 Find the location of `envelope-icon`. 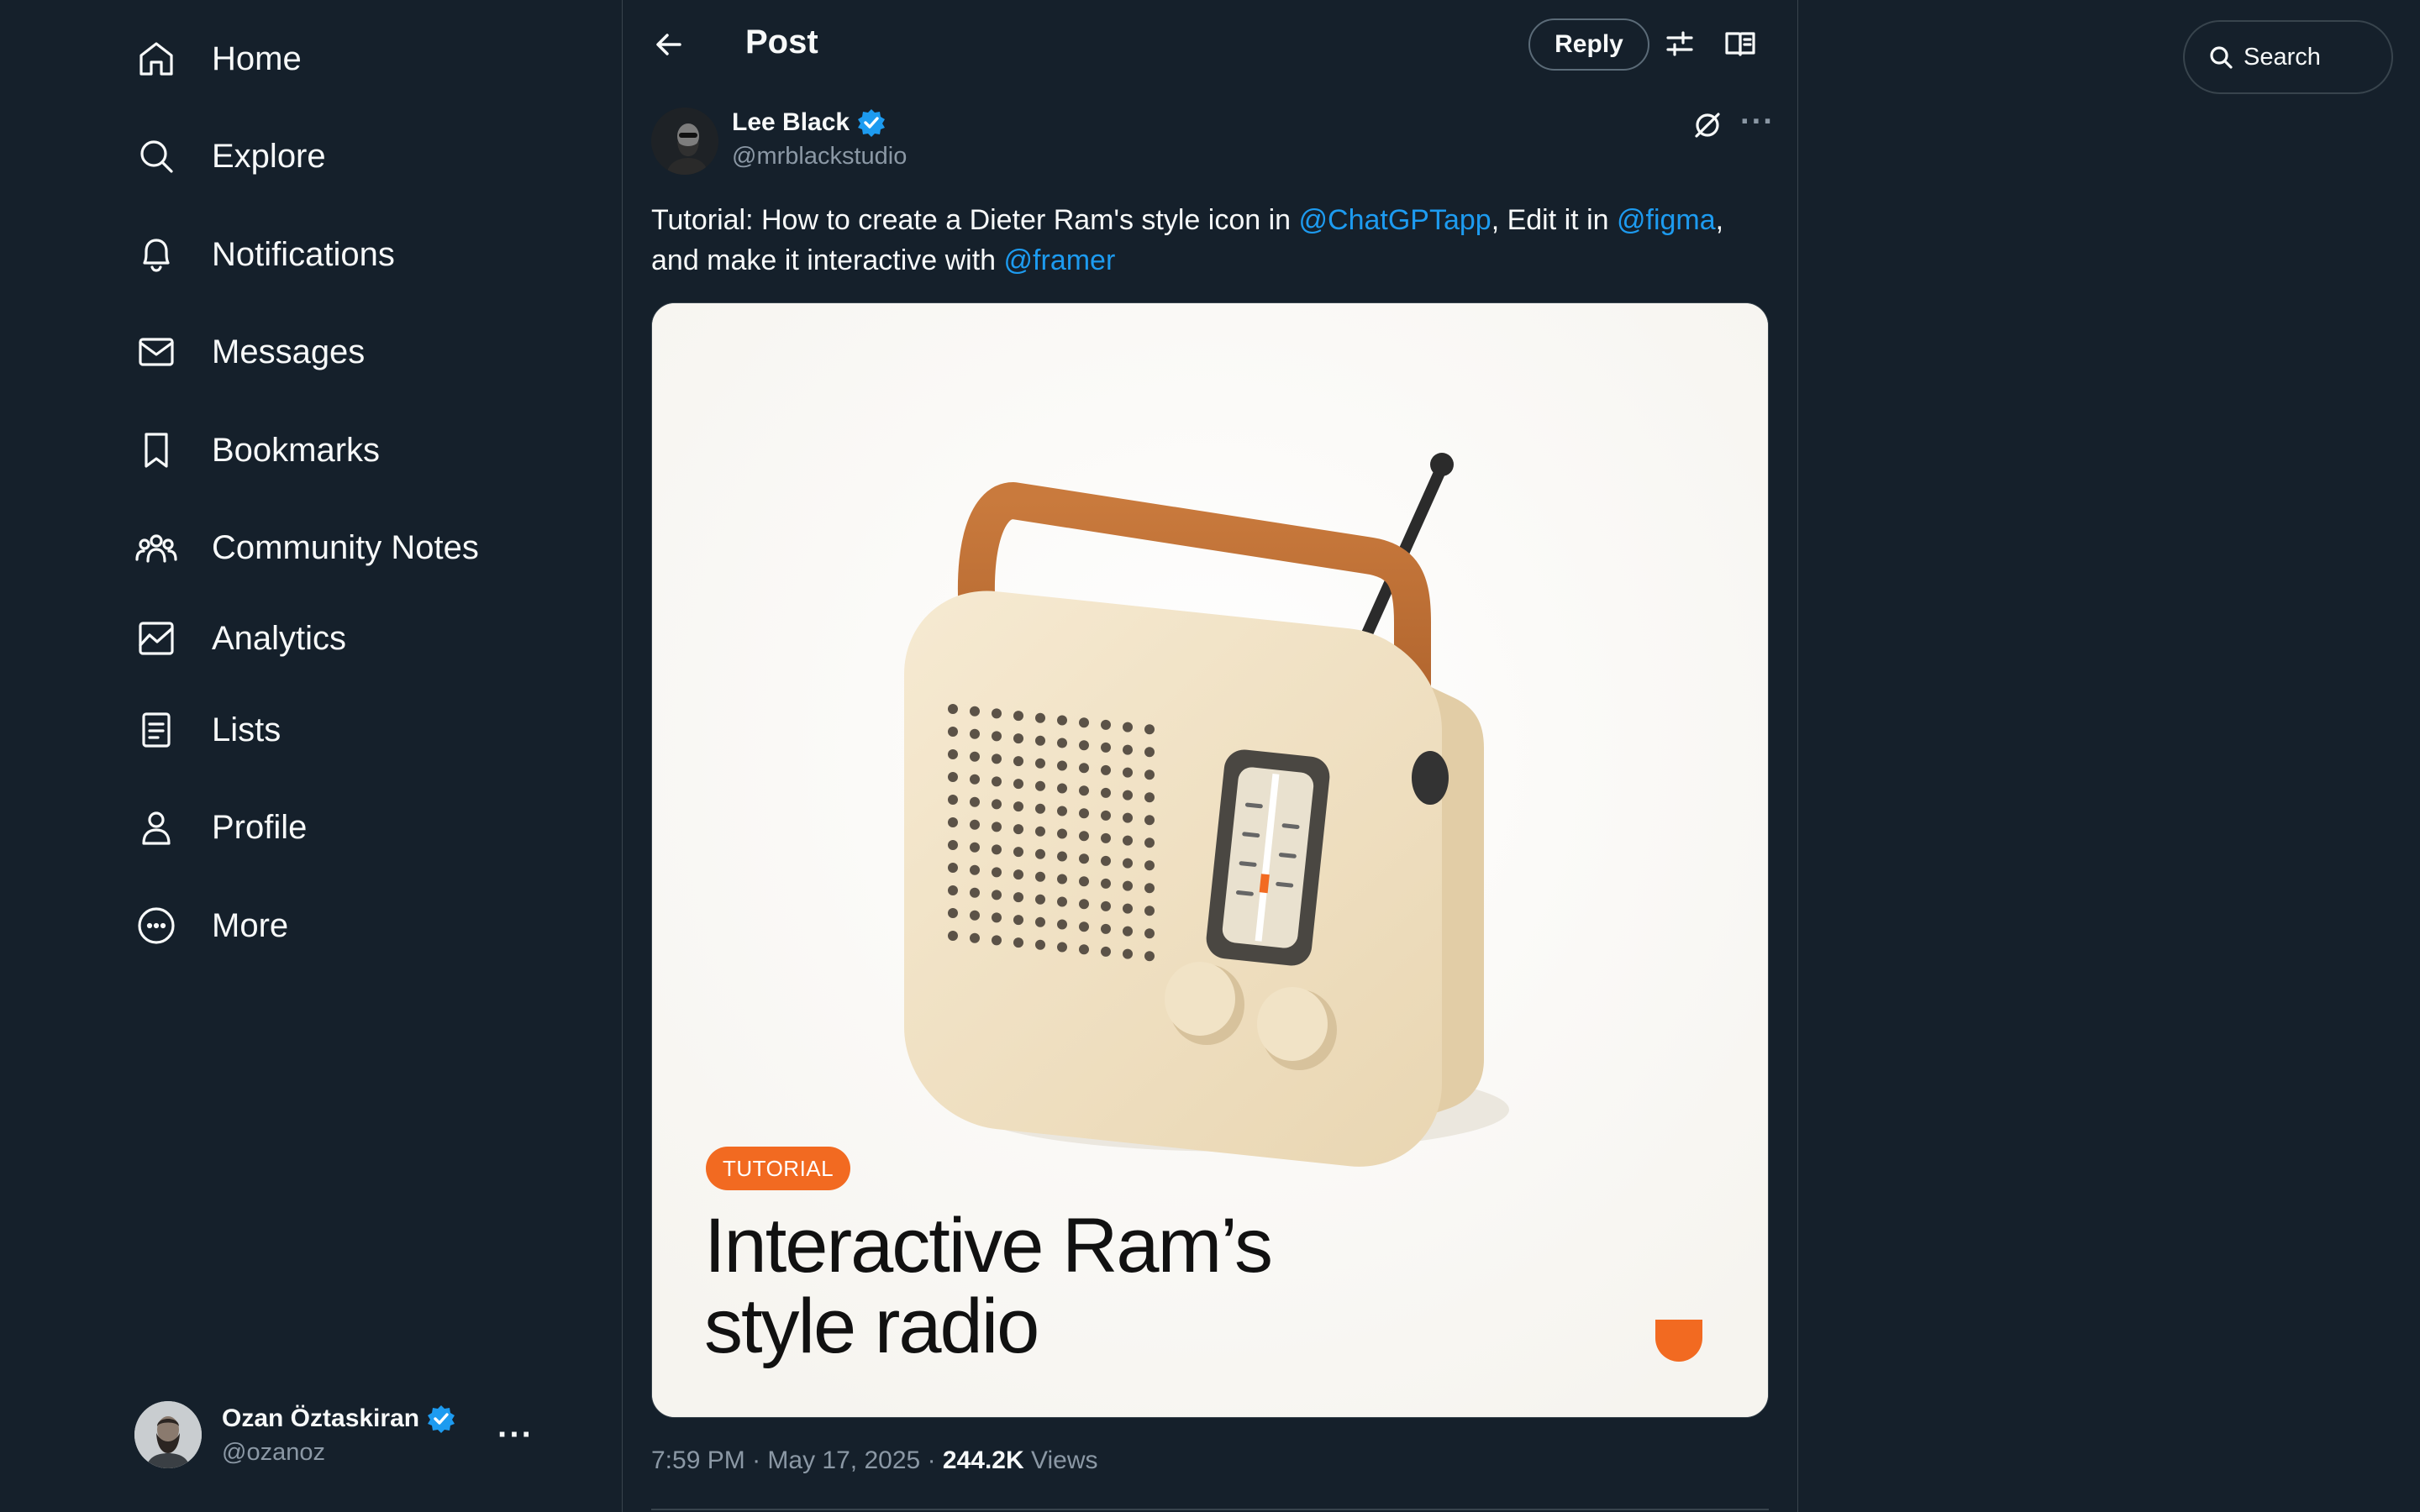

envelope-icon is located at coordinates (156, 352).